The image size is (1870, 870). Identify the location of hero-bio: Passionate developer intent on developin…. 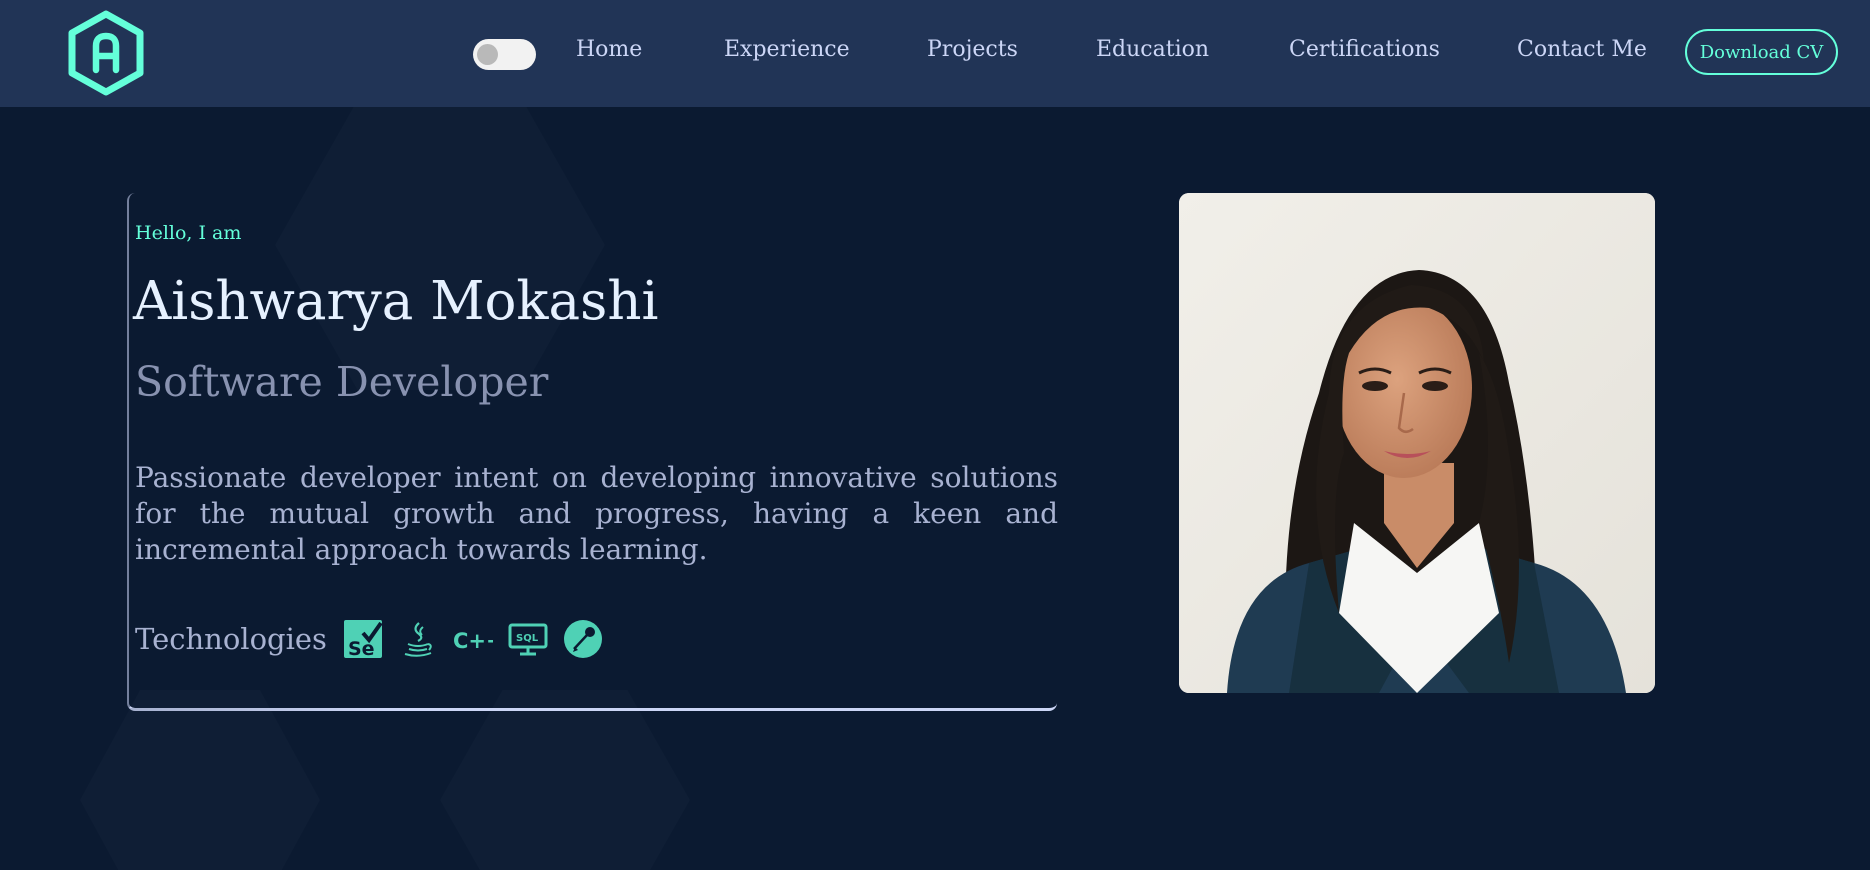
(596, 513).